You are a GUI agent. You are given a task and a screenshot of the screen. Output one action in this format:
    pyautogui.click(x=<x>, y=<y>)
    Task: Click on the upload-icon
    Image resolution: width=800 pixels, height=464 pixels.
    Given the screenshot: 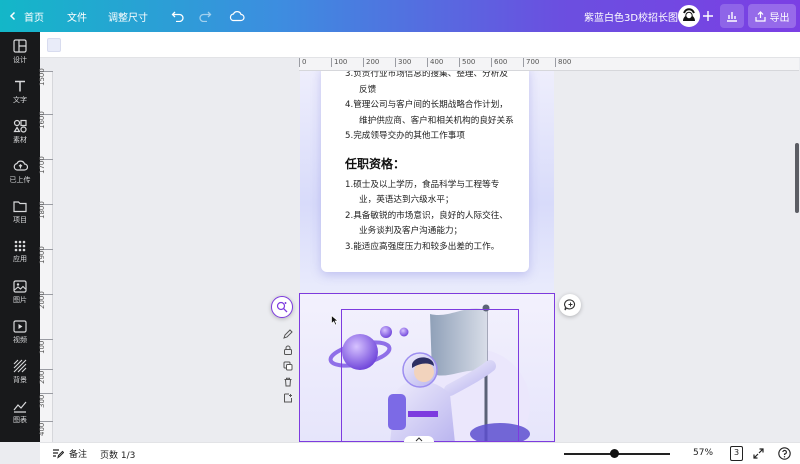 What is the action you would take?
    pyautogui.click(x=760, y=16)
    